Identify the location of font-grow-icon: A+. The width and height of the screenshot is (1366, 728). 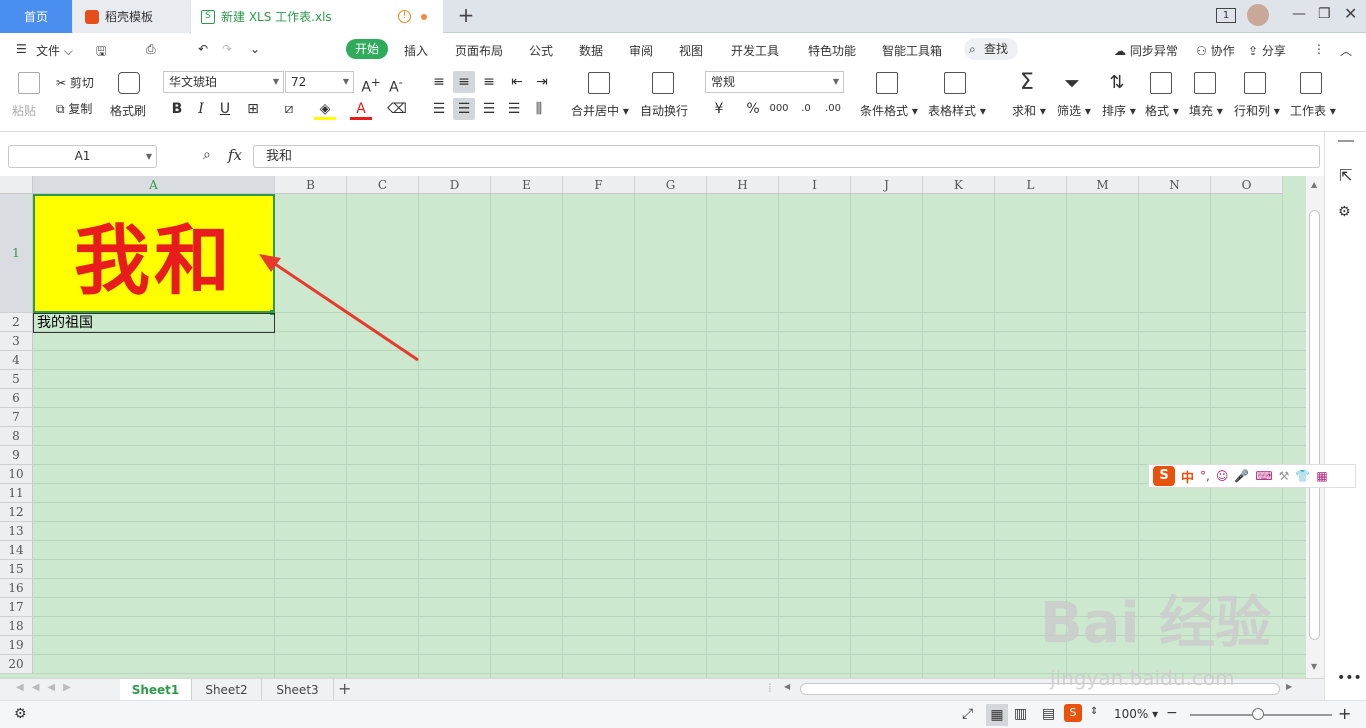
(371, 83).